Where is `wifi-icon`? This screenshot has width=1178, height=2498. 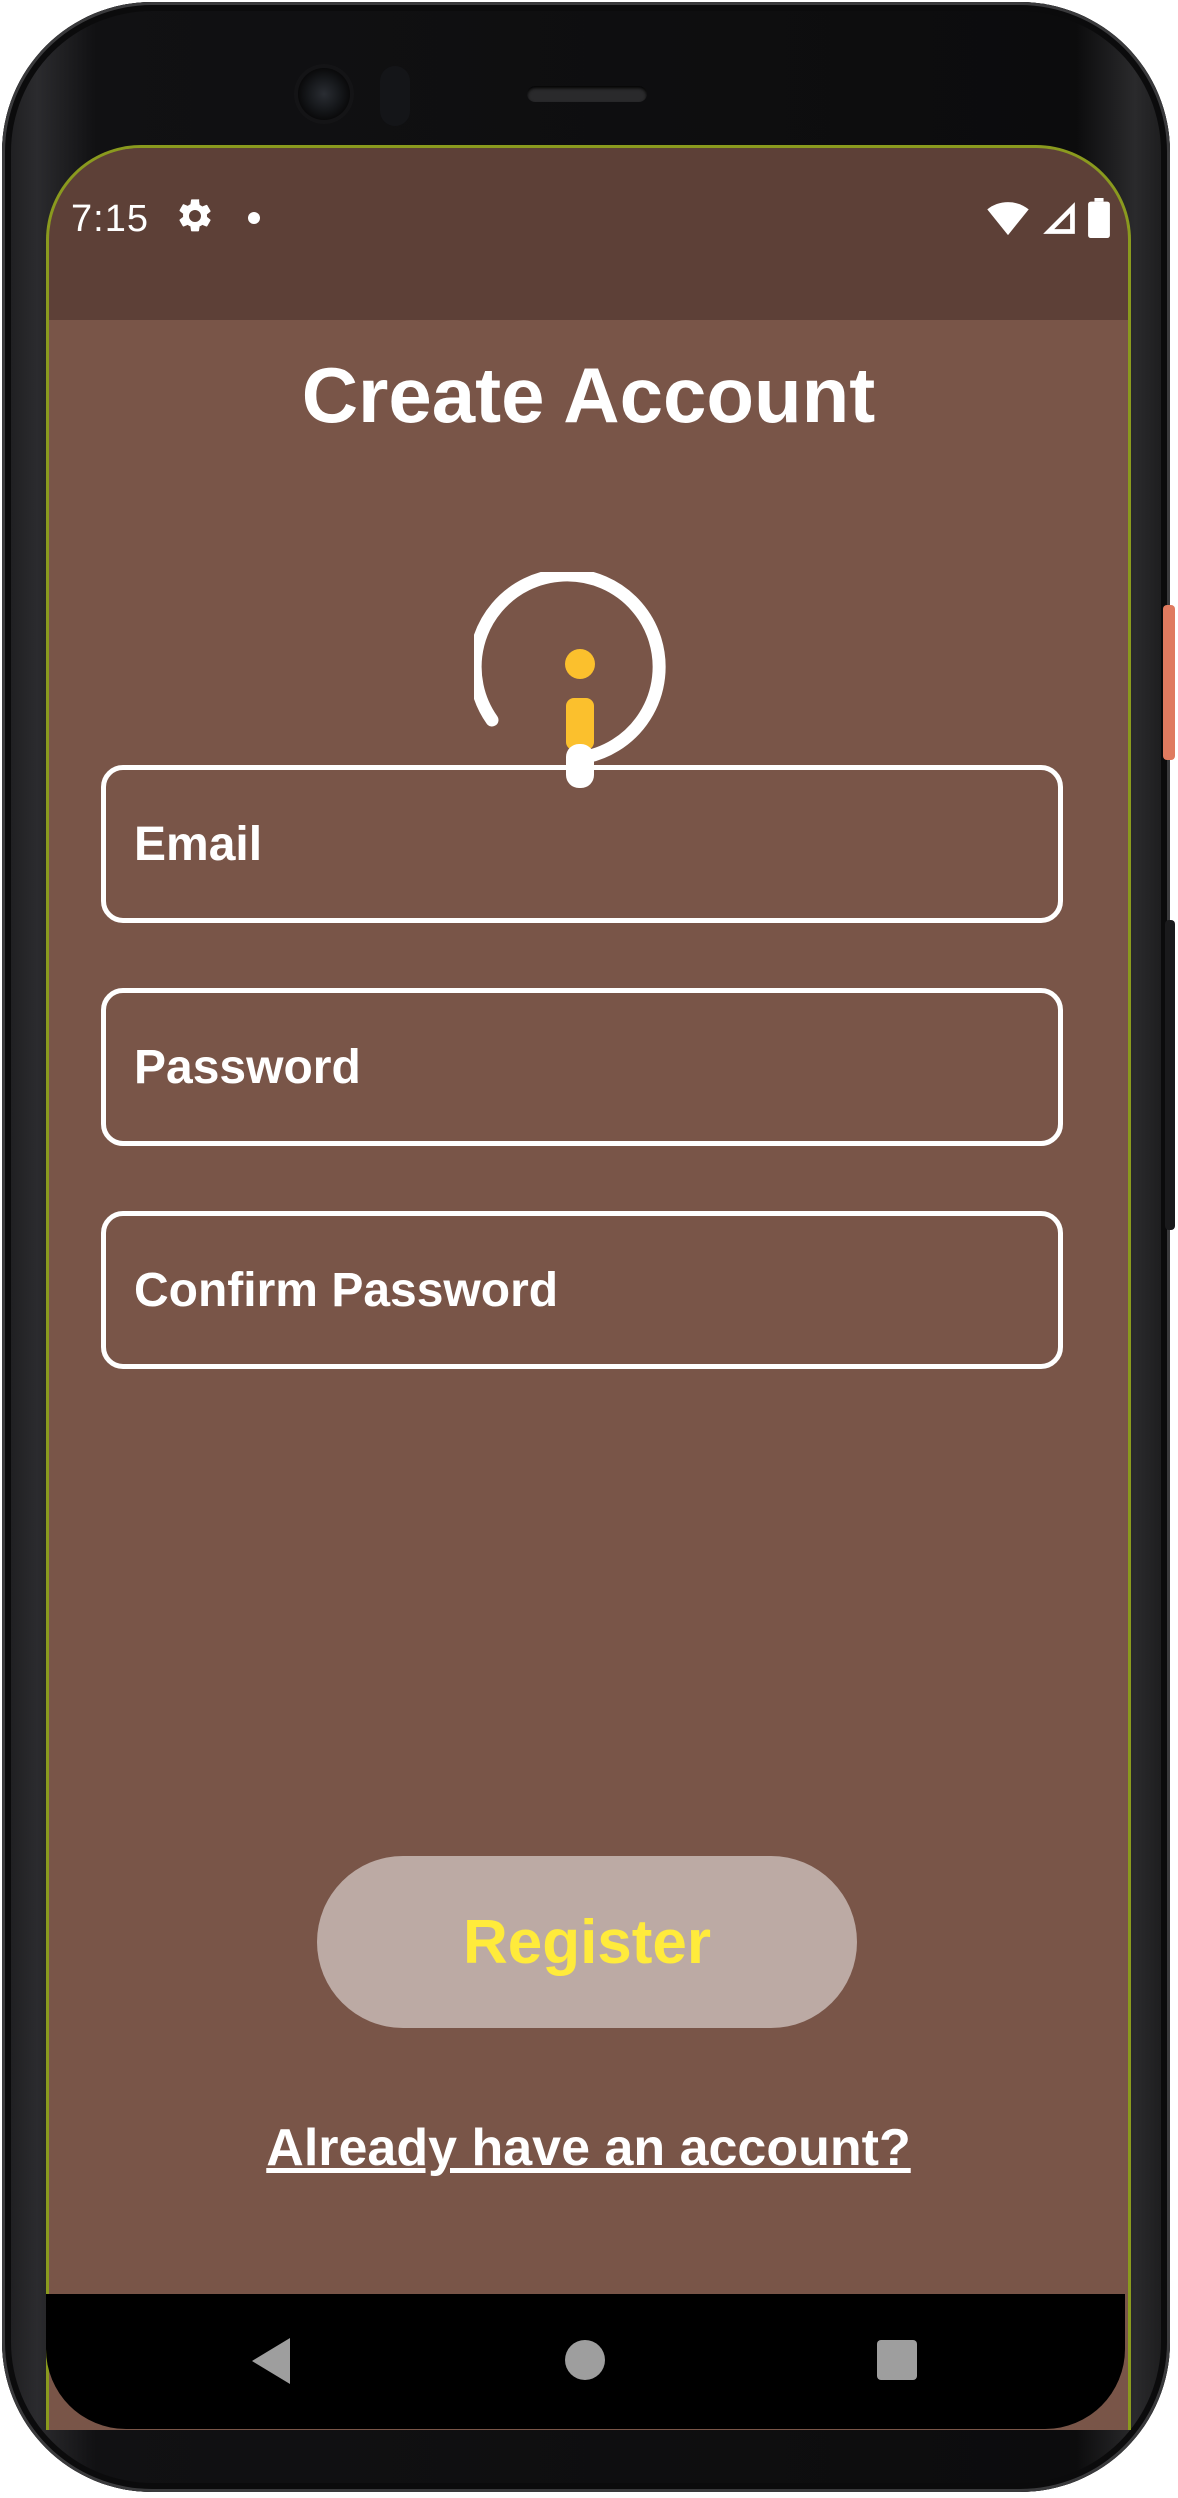 wifi-icon is located at coordinates (1008, 219).